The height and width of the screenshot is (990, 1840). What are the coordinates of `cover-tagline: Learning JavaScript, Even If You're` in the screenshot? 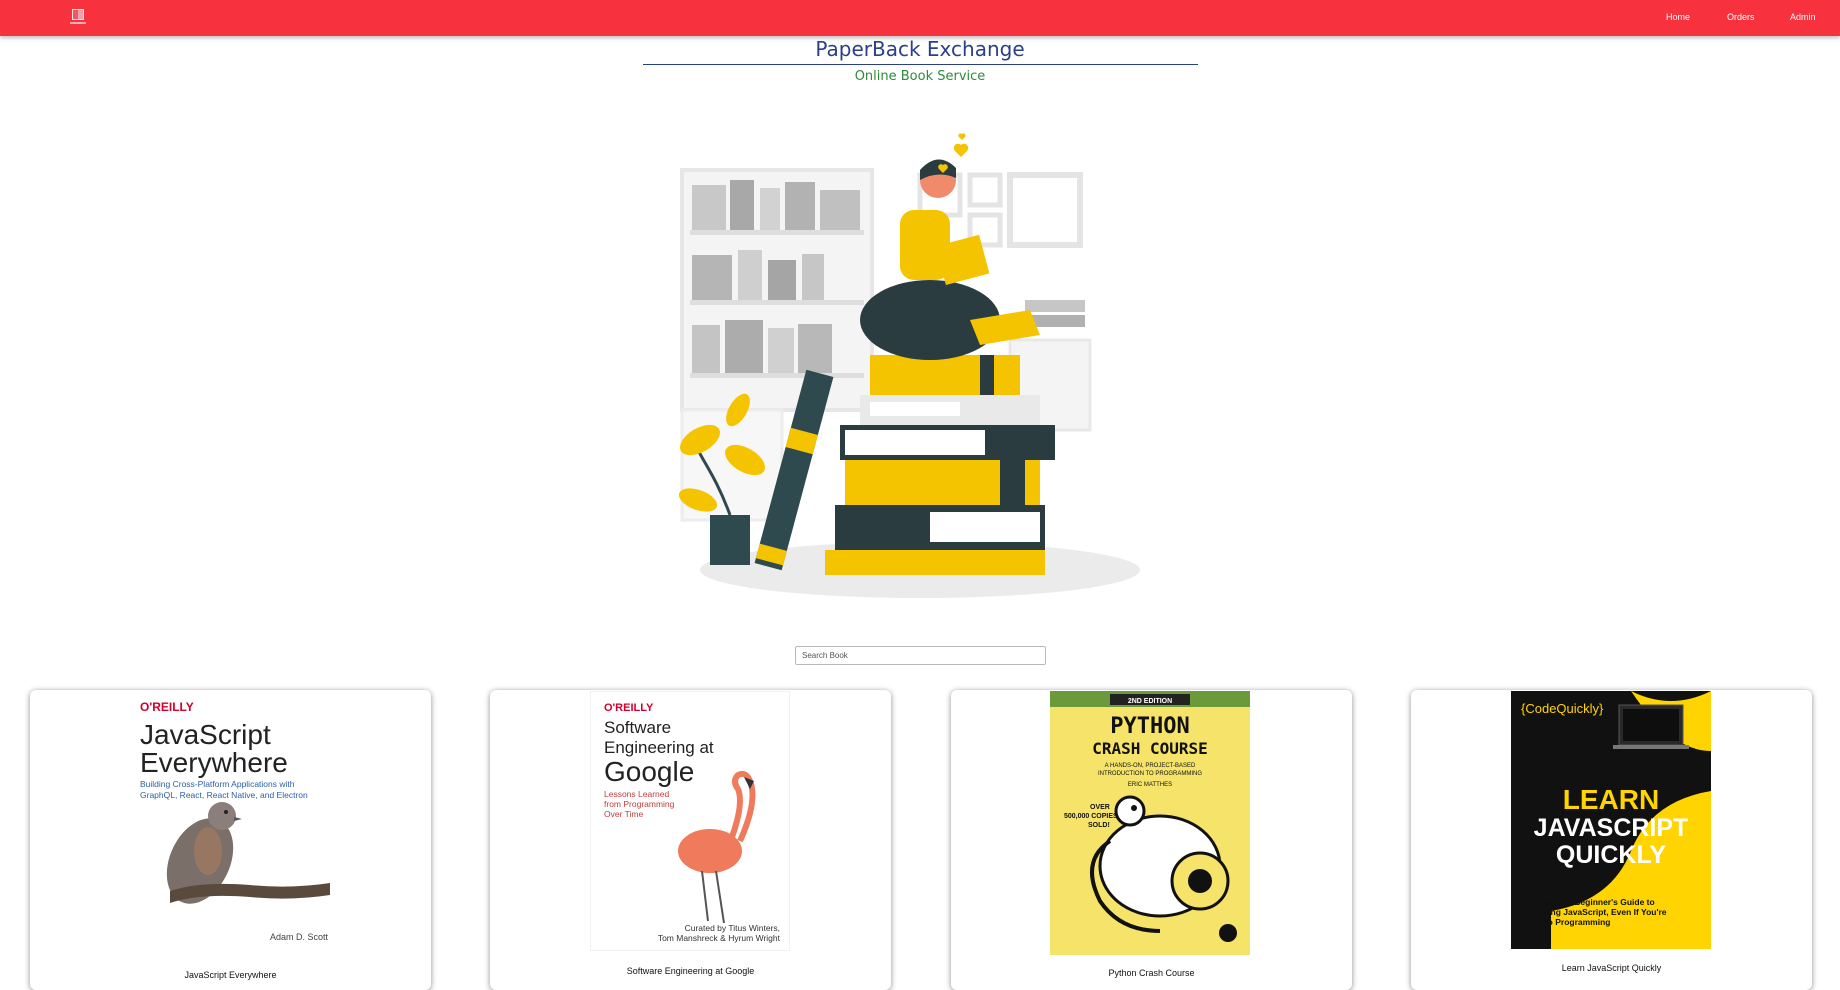 It's located at (1596, 912).